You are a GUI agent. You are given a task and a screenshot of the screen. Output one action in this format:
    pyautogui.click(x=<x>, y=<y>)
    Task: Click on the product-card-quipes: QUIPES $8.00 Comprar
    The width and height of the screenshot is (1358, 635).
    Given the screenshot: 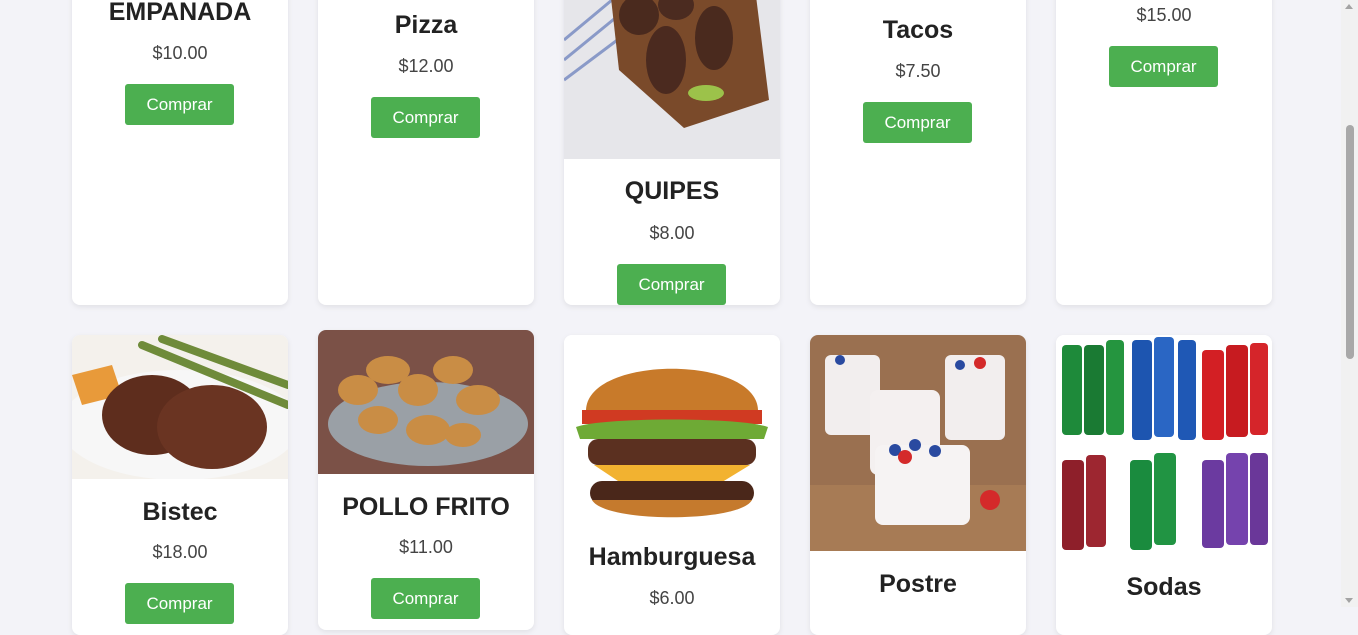 What is the action you would take?
    pyautogui.click(x=672, y=152)
    